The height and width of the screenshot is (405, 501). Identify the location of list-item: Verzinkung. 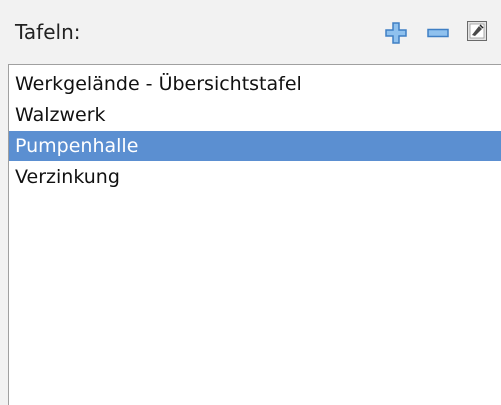
(255, 177).